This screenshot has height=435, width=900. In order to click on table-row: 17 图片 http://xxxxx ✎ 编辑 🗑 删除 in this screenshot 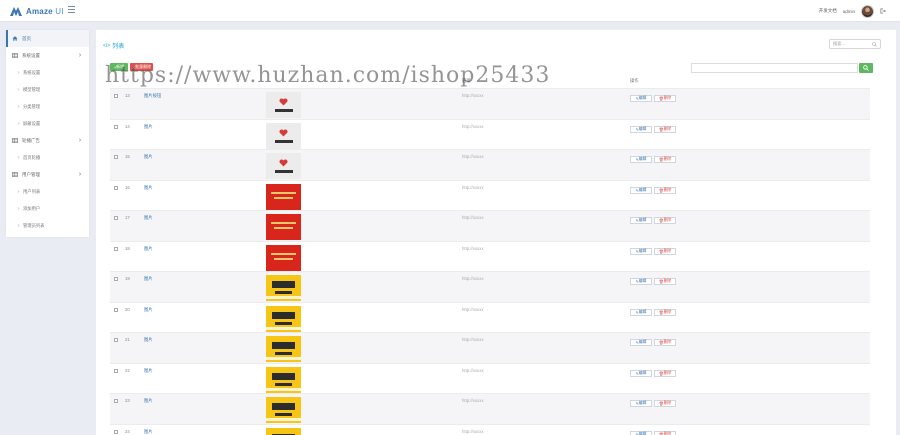, I will do `click(490, 225)`.